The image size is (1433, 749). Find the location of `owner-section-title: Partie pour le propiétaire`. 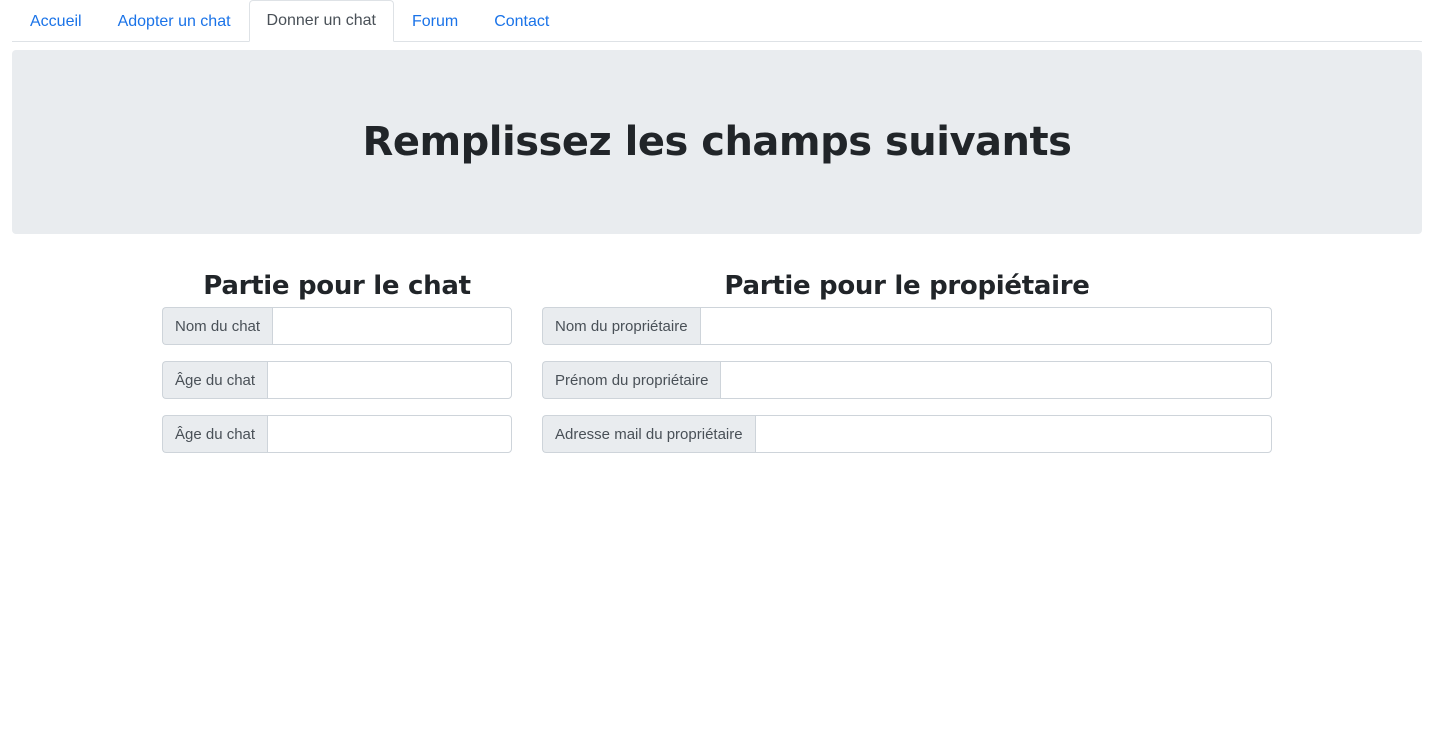

owner-section-title: Partie pour le propiétaire is located at coordinates (907, 286).